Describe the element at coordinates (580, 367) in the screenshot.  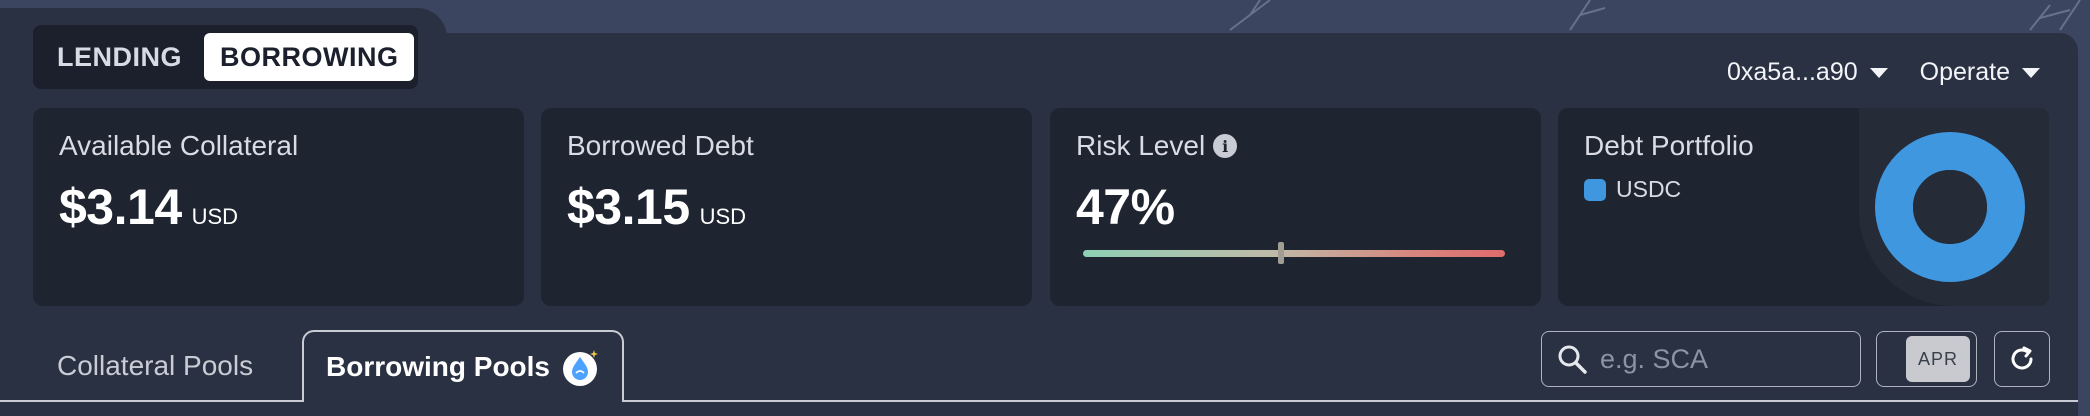
I see `sui-drop-icon` at that location.